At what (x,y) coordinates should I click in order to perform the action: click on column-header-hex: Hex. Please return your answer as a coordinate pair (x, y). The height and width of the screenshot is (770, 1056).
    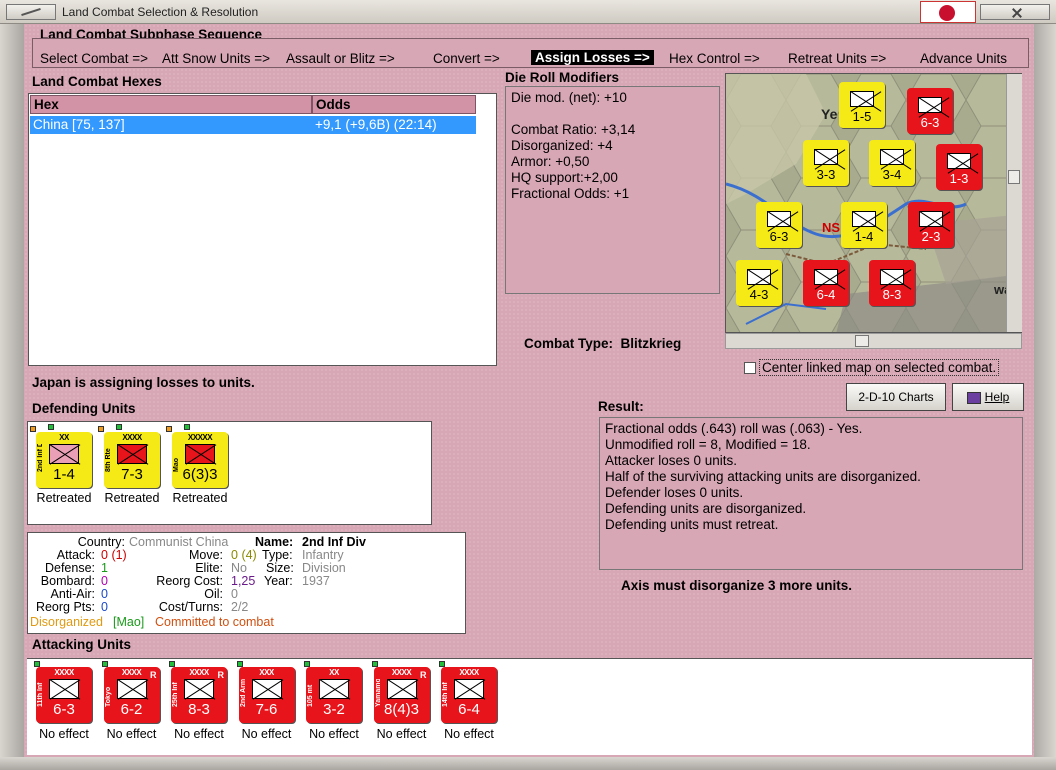
    Looking at the image, I should click on (171, 104).